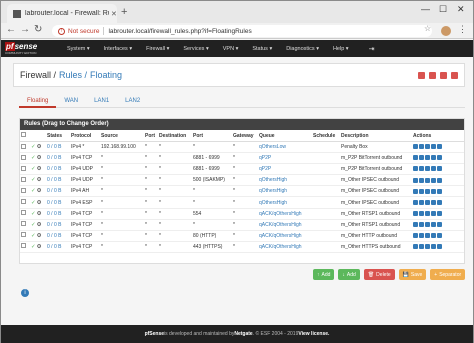 This screenshot has width=474, height=343. Describe the element at coordinates (262, 49) in the screenshot. I see `nav-status: Status ▾` at that location.